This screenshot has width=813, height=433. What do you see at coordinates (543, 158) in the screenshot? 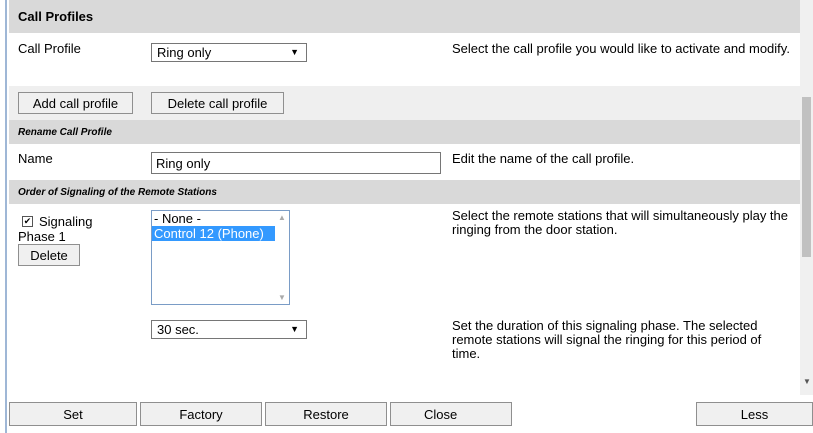
I see `name-help: Edit the name of the call profile.` at bounding box center [543, 158].